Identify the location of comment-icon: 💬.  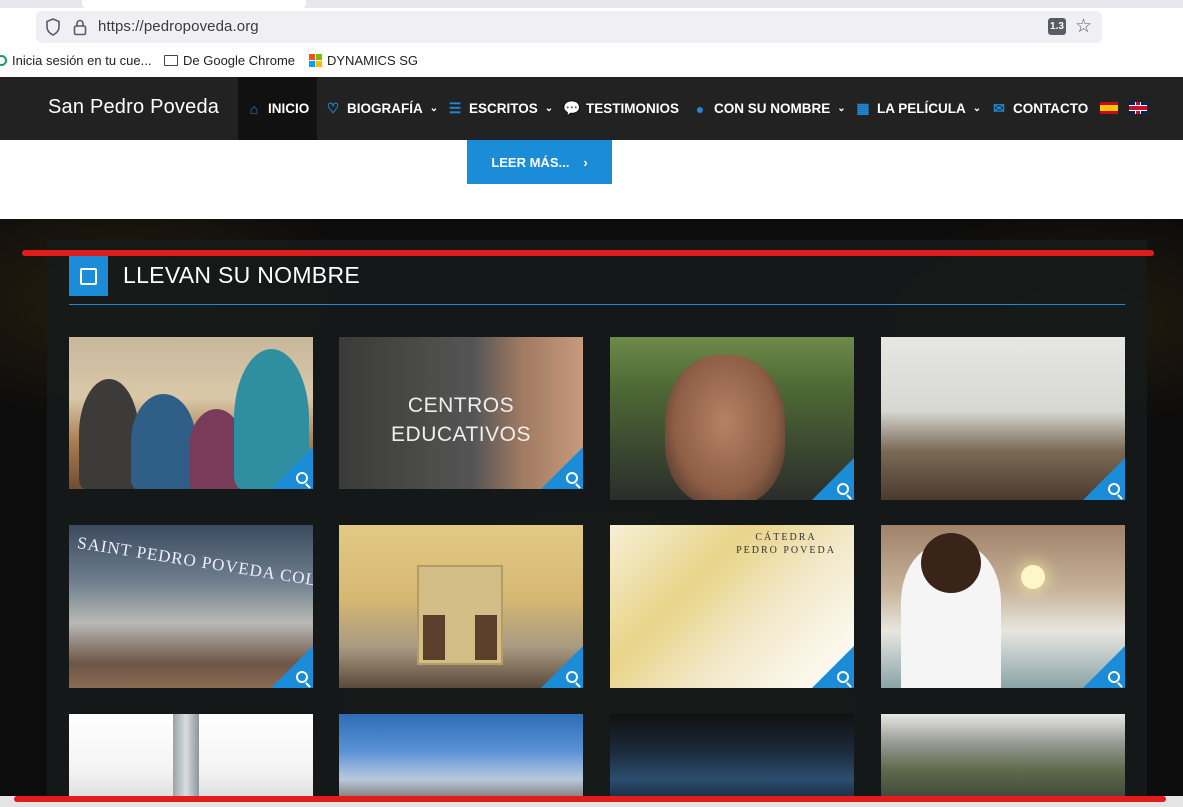
(572, 108).